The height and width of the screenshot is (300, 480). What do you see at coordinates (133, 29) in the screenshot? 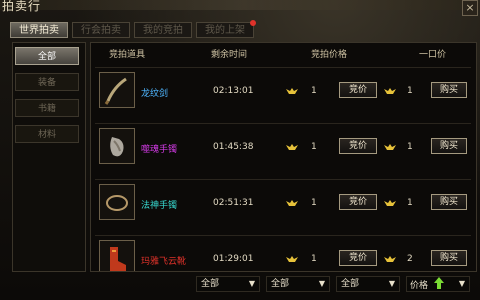
I see `auction-tabs: 世界拍卖 行会拍卖 我的竞拍 我的上架` at bounding box center [133, 29].